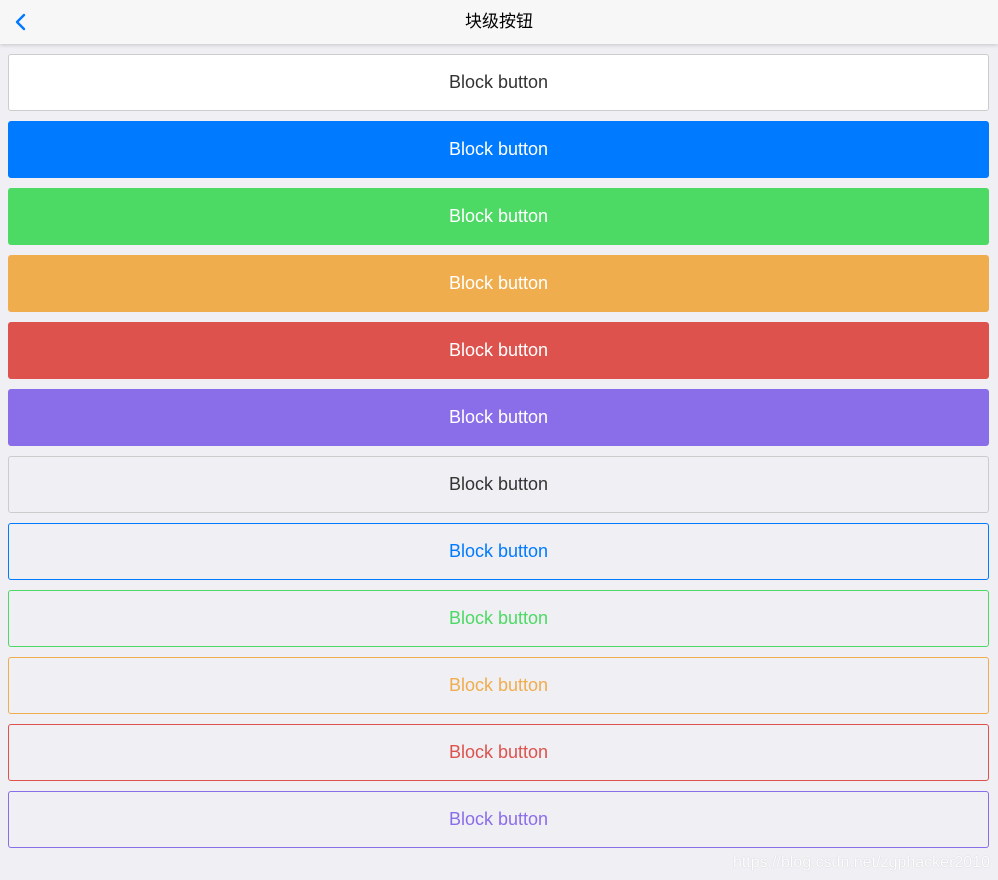 Image resolution: width=998 pixels, height=880 pixels. What do you see at coordinates (498, 752) in the screenshot?
I see `outlined-block-button-danger: Block button` at bounding box center [498, 752].